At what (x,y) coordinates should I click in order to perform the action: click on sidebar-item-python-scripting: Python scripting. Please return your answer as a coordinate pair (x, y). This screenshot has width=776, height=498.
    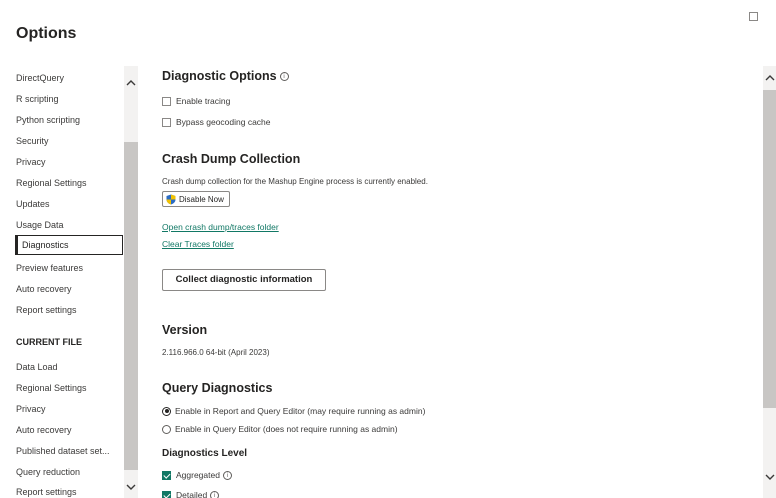
    Looking at the image, I should click on (48, 120).